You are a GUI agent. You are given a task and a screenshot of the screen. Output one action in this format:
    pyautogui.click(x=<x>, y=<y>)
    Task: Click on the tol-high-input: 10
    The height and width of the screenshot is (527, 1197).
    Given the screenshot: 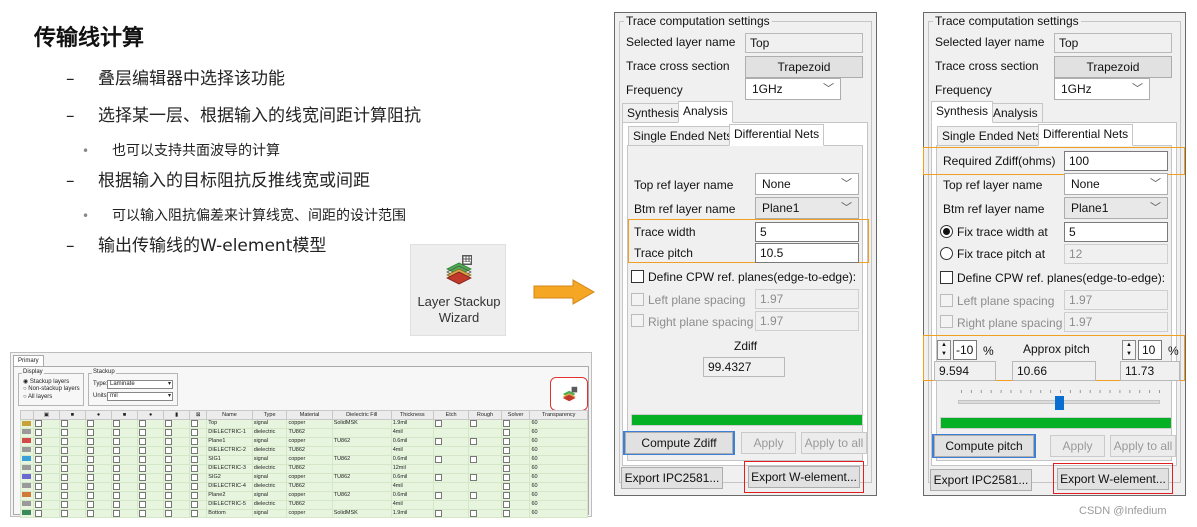 What is the action you would take?
    pyautogui.click(x=1150, y=350)
    